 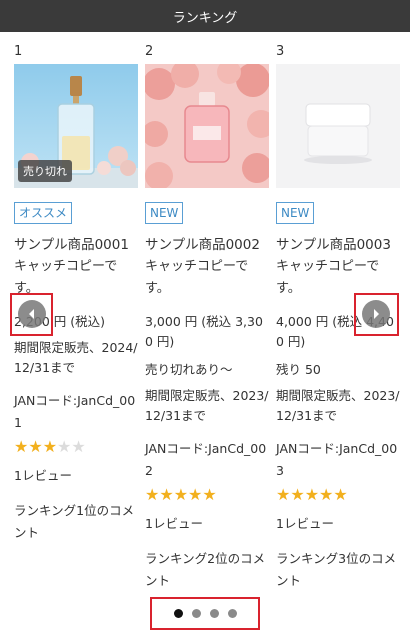 I want to click on product-image-perfume: 売り切れ, so click(x=76, y=126).